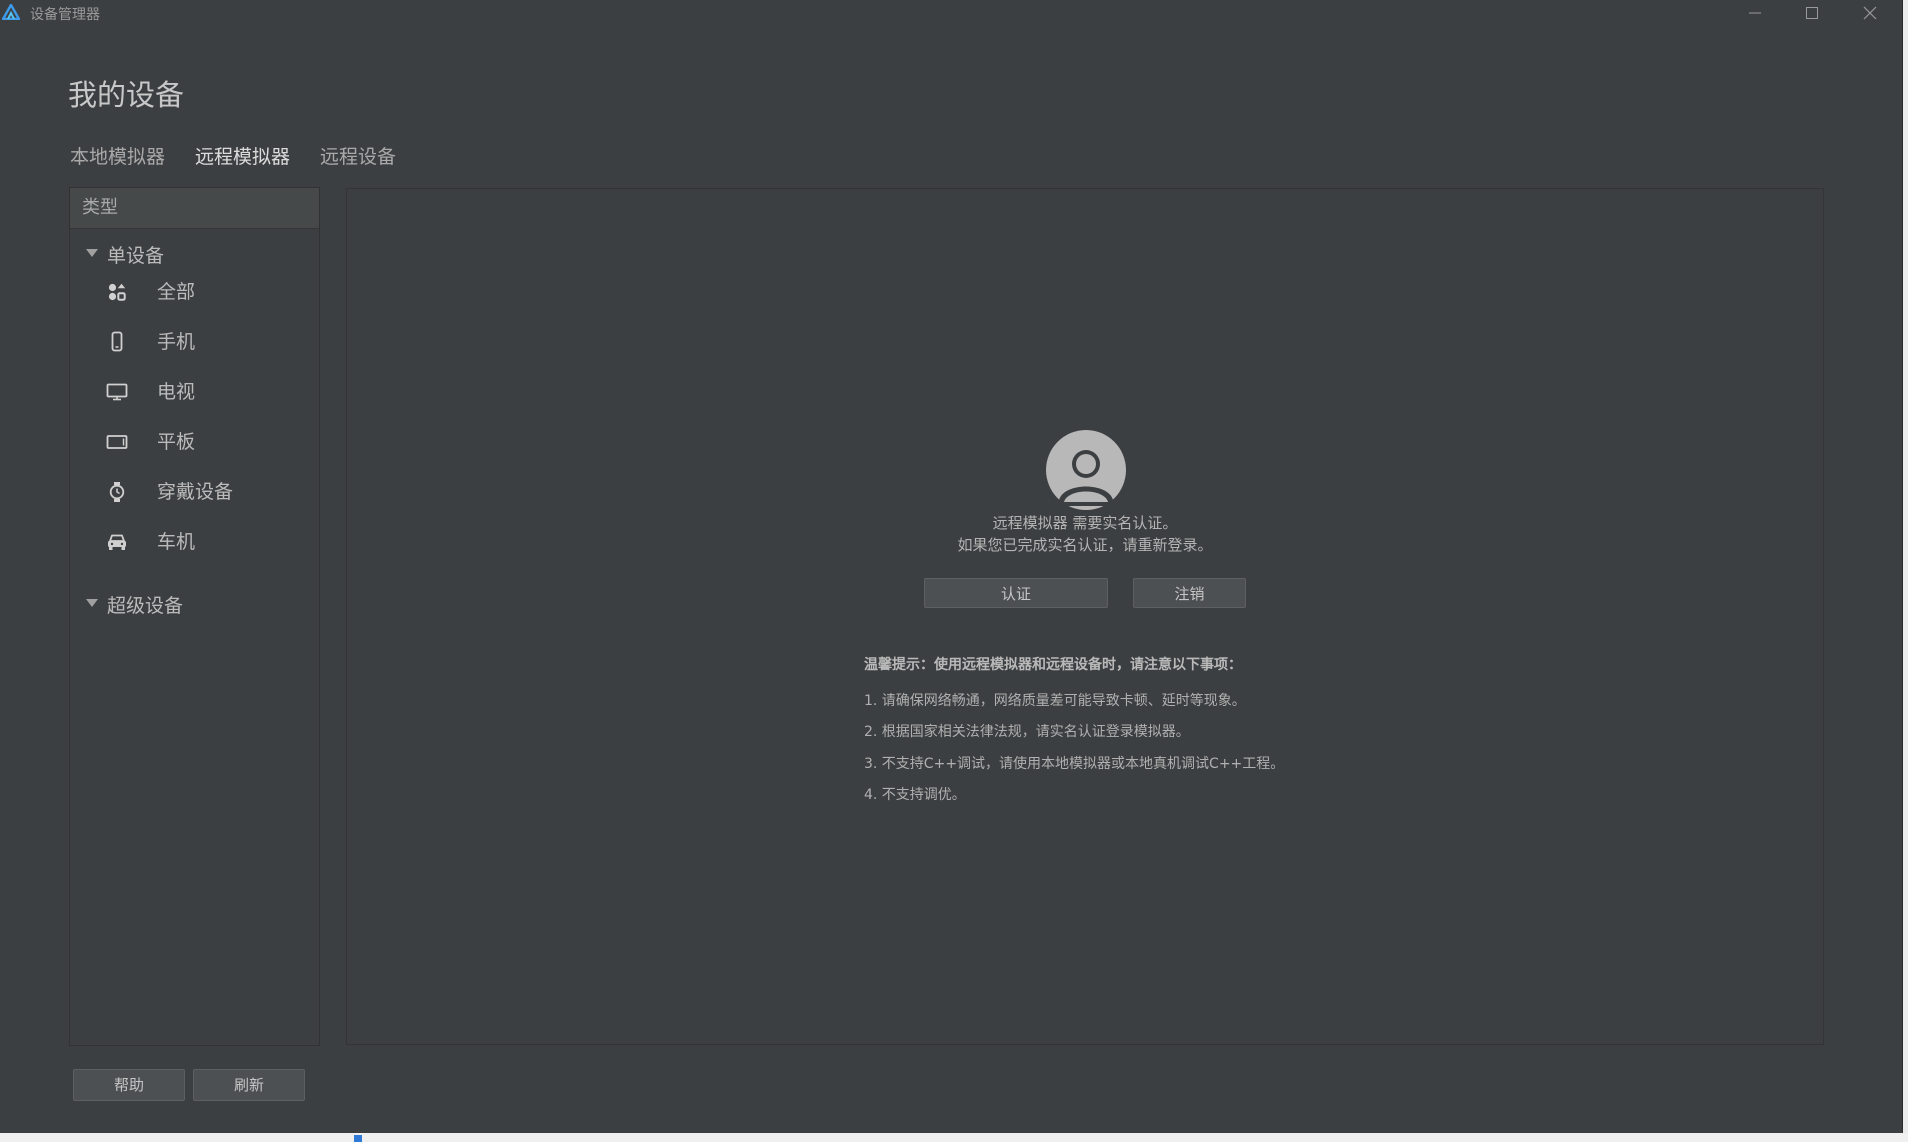 The height and width of the screenshot is (1142, 1908). Describe the element at coordinates (145, 606) in the screenshot. I see `group-label: 超级设备` at that location.